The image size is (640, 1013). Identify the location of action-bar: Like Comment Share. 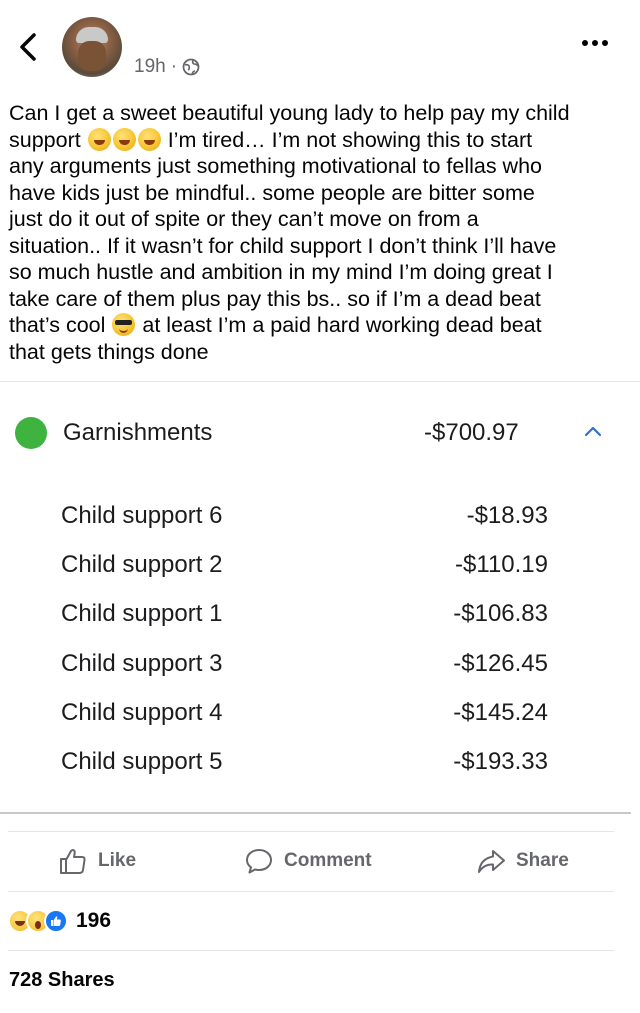
(320, 862).